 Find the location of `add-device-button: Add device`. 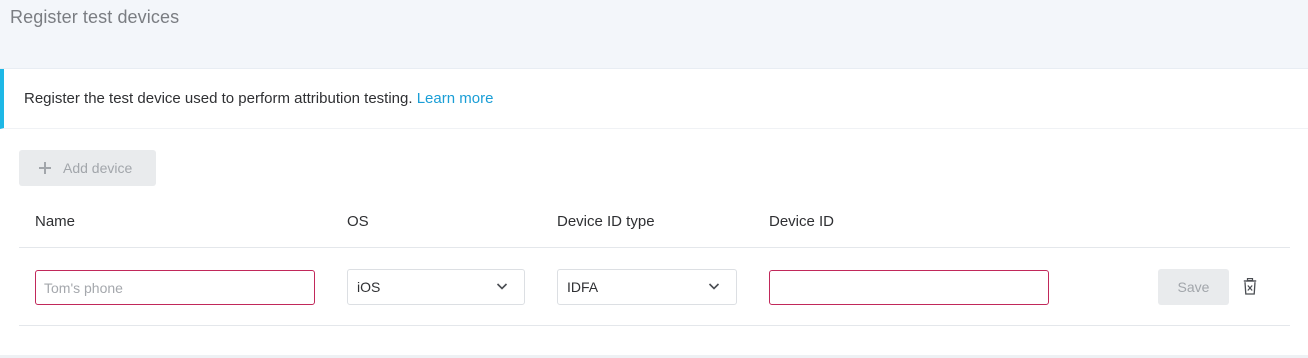

add-device-button: Add device is located at coordinates (87, 168).